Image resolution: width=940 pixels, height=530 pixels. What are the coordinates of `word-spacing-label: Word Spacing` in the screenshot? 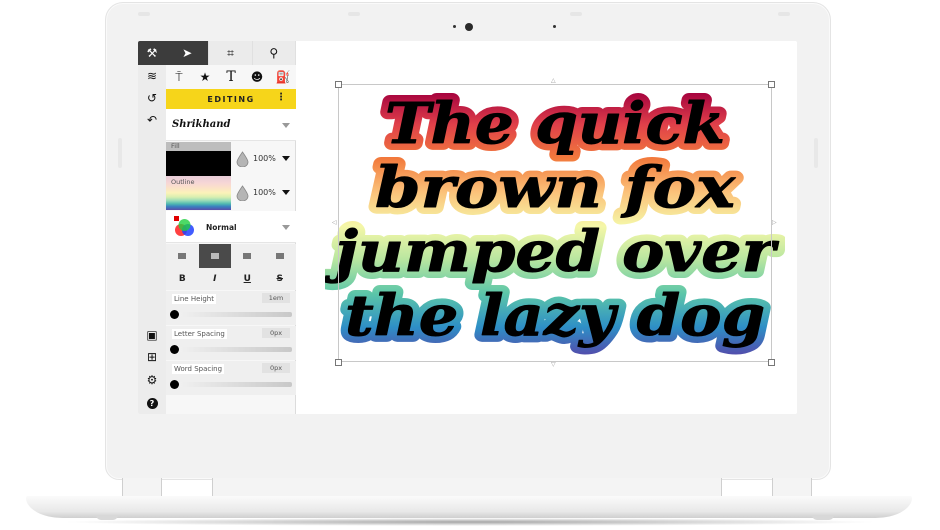 It's located at (198, 369).